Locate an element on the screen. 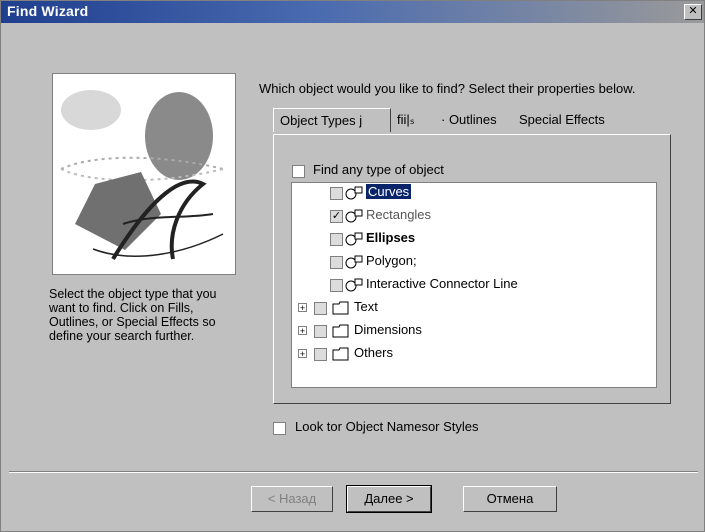 This screenshot has width=705, height=532. title-bar: Find Wizard ✕ is located at coordinates (352, 12).